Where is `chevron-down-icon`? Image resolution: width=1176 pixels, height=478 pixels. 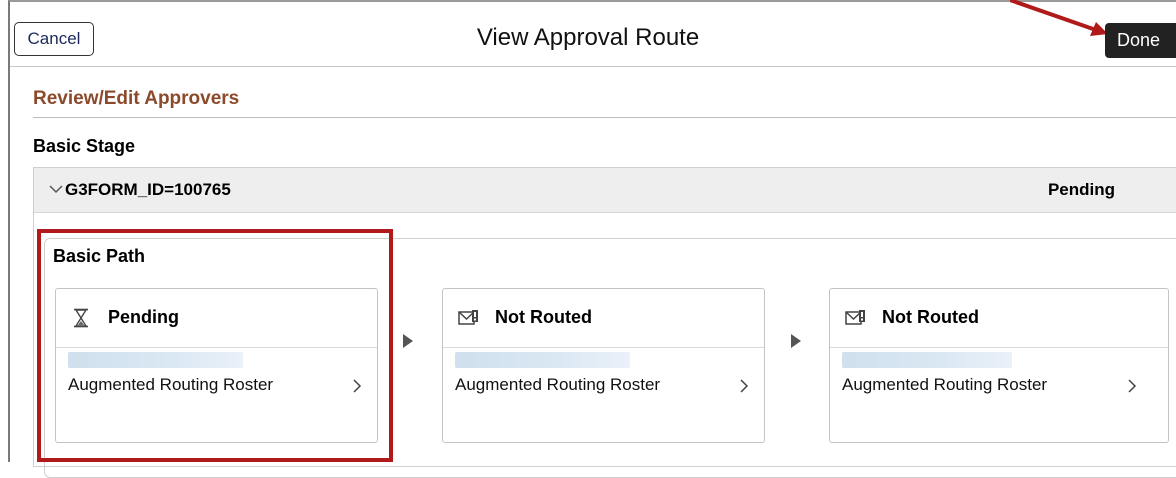
chevron-down-icon is located at coordinates (56, 189).